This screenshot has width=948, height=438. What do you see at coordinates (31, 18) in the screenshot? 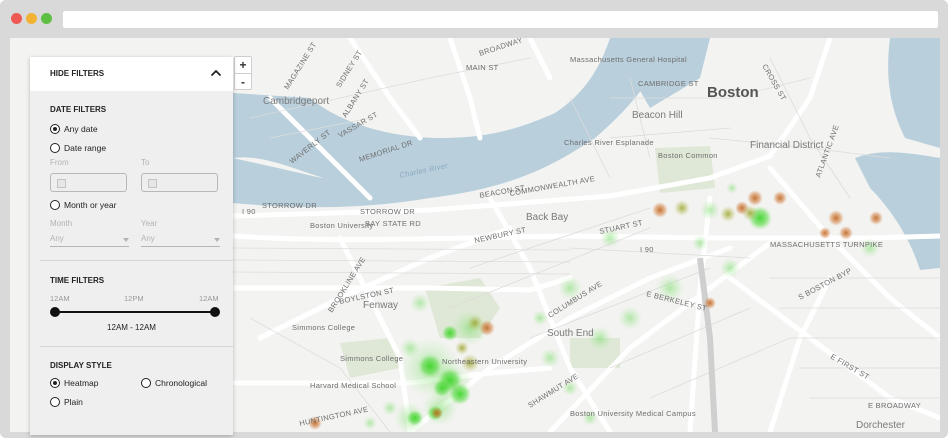
I see `minimize-window-button` at bounding box center [31, 18].